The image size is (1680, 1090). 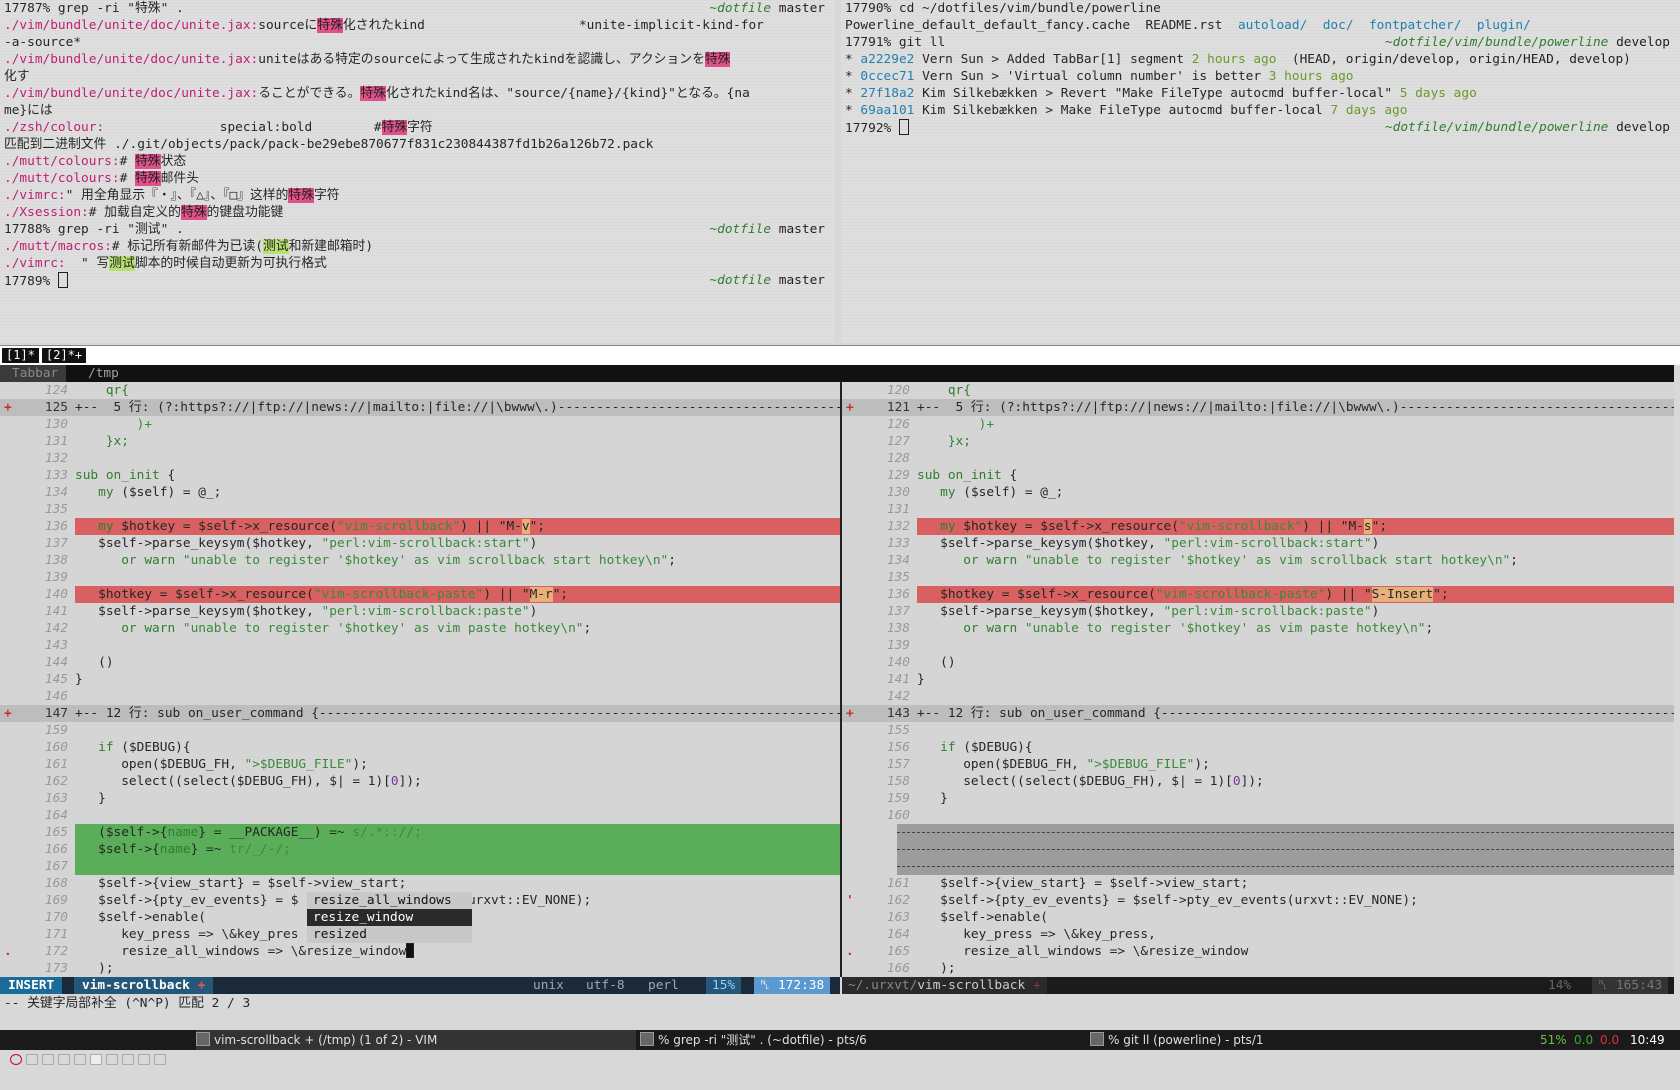 I want to click on code-line: 163 }, so click(x=420, y=798).